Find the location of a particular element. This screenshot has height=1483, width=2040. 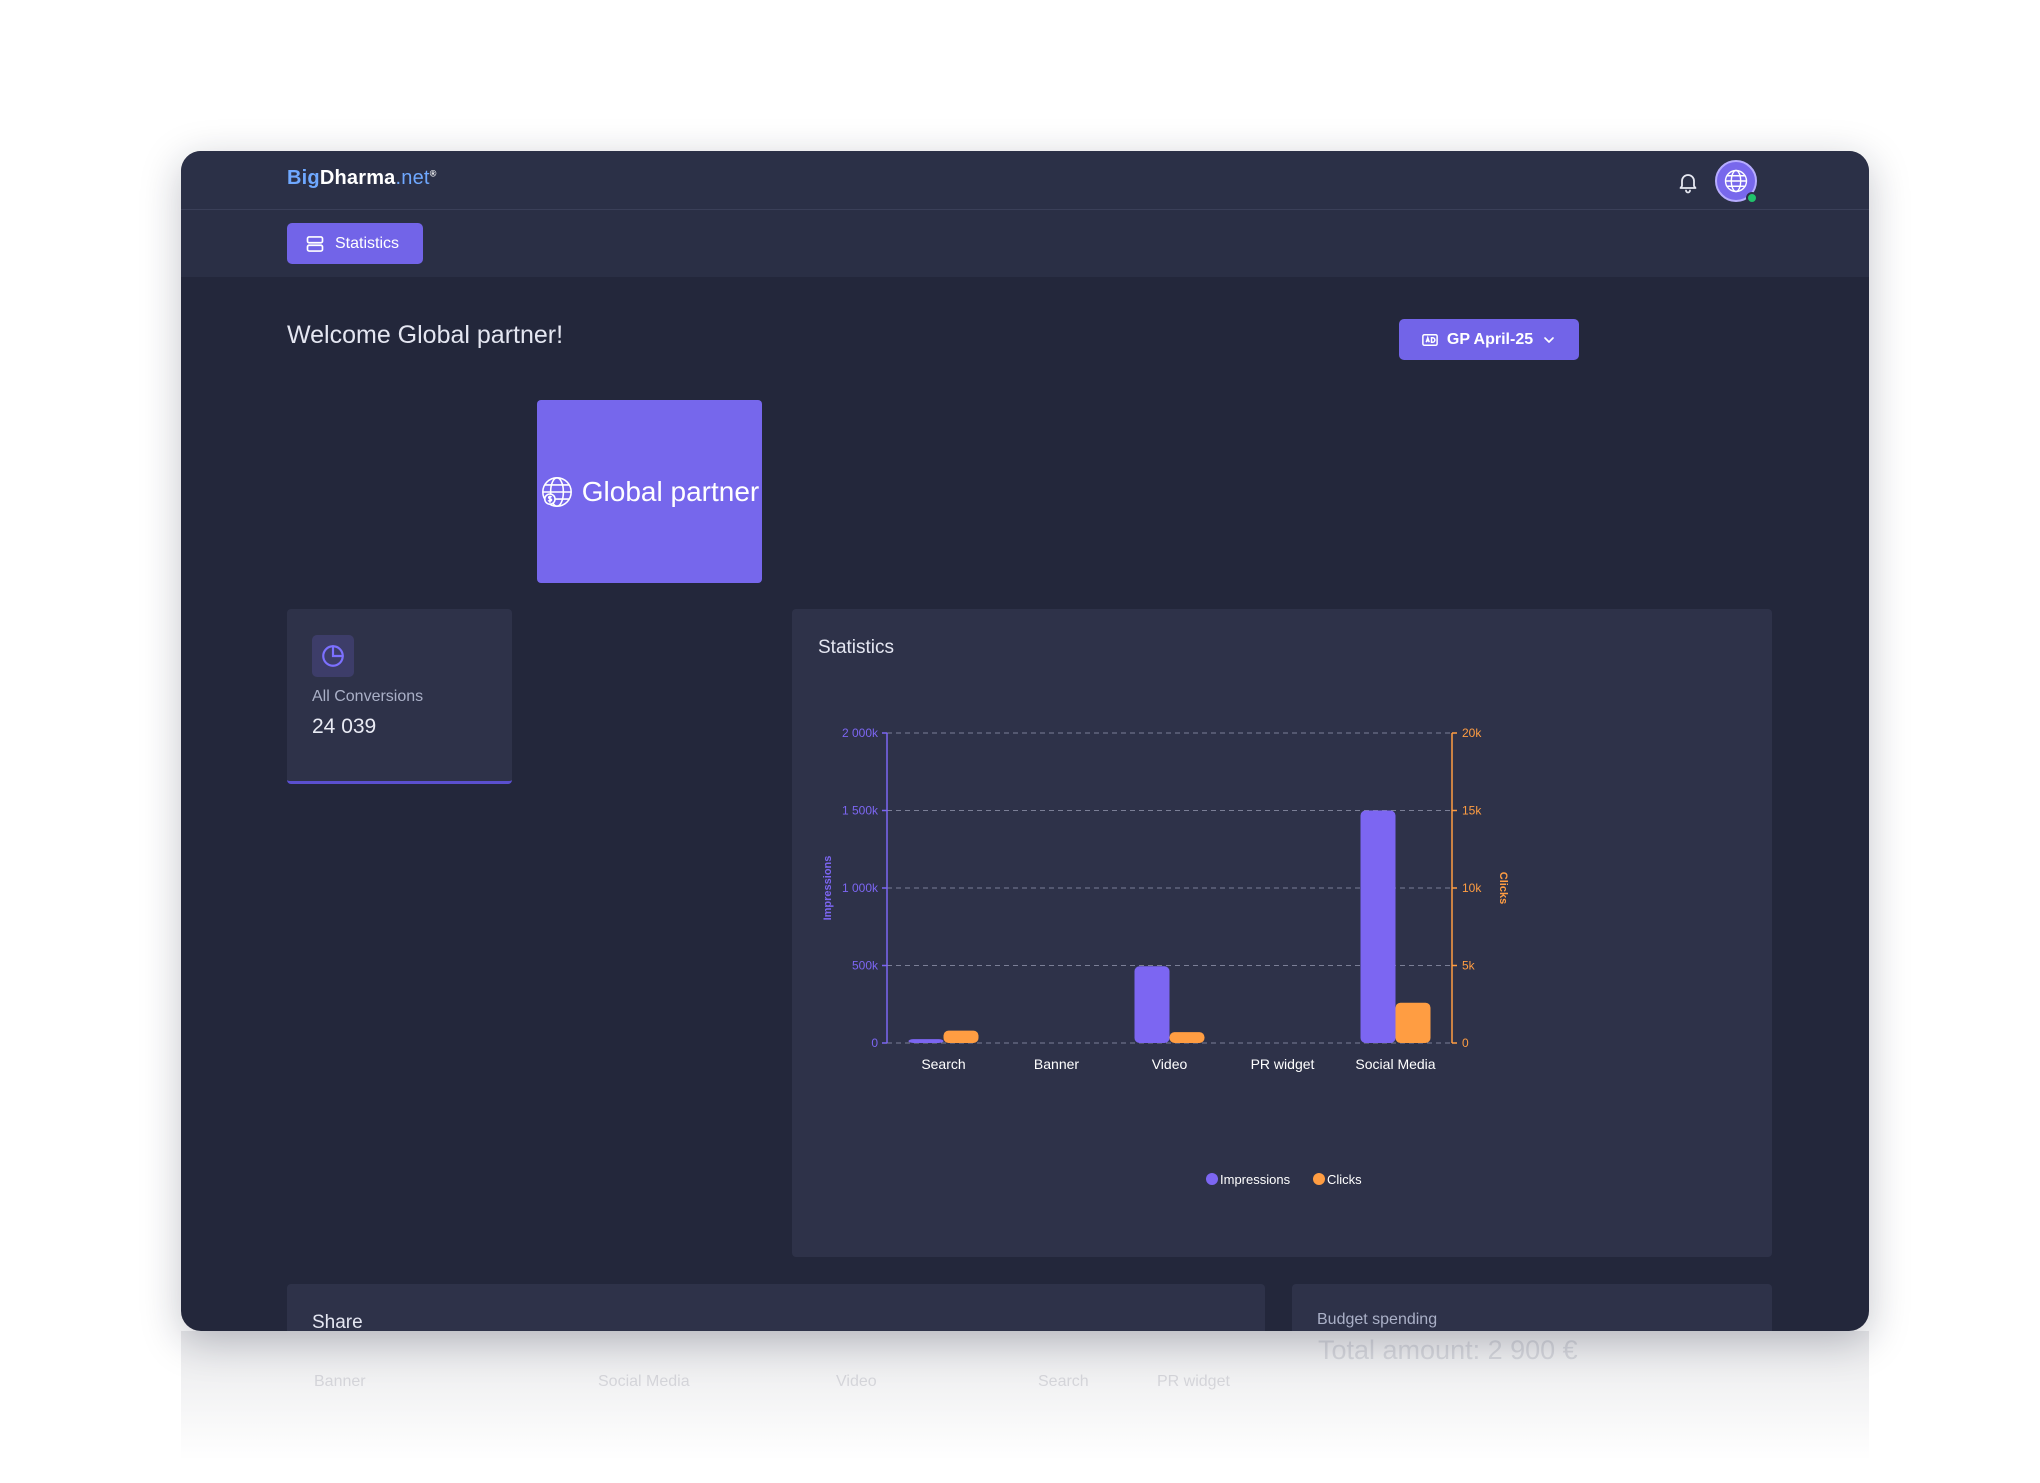

server-icon is located at coordinates (315, 243).